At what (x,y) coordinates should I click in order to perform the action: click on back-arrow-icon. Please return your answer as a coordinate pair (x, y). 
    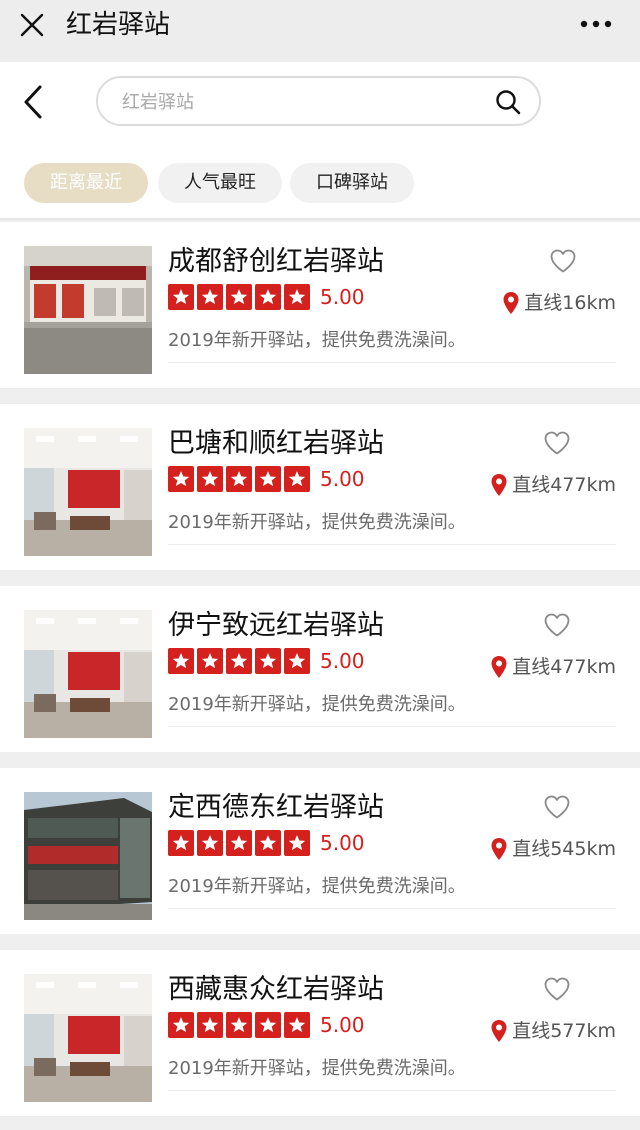
    Looking at the image, I should click on (34, 102).